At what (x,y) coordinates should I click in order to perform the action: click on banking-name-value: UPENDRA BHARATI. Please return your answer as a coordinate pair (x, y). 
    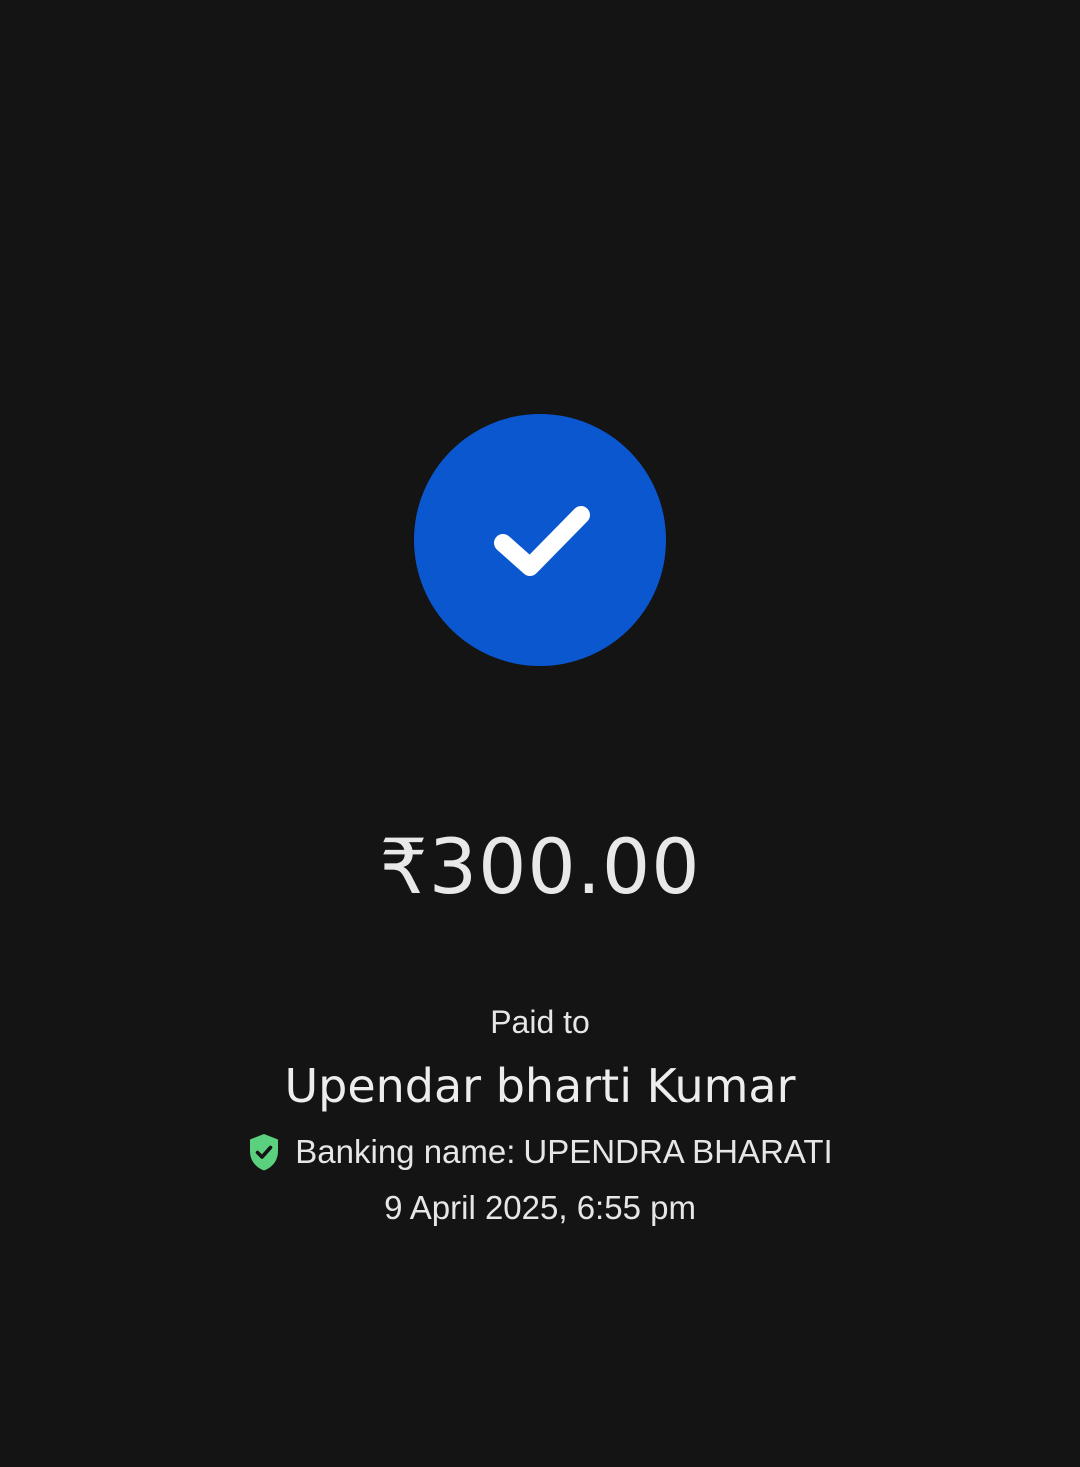
    Looking at the image, I should click on (678, 1151).